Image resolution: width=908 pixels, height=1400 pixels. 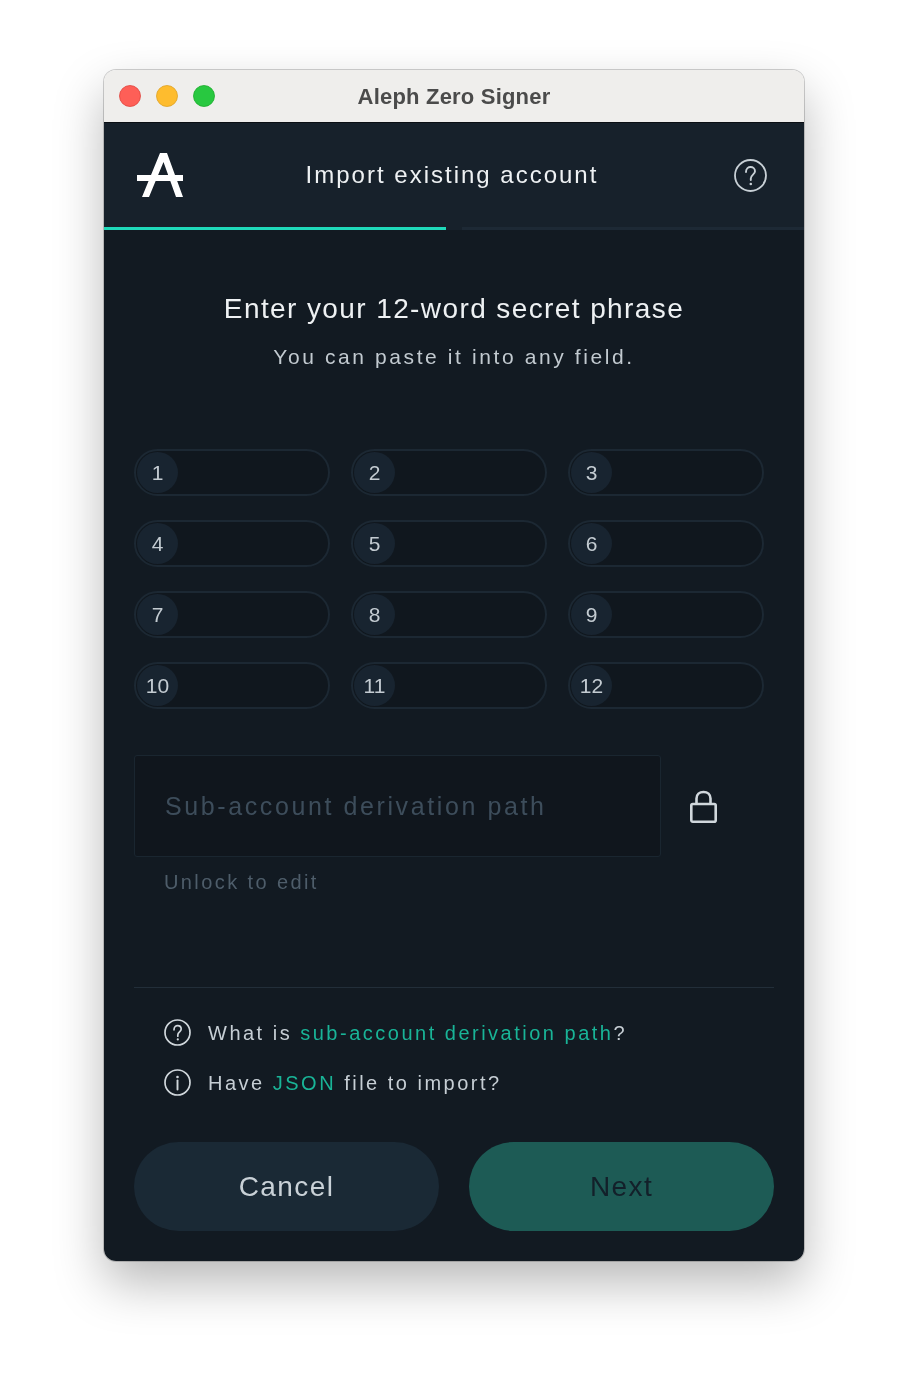 I want to click on logo-icon, so click(x=160, y=175).